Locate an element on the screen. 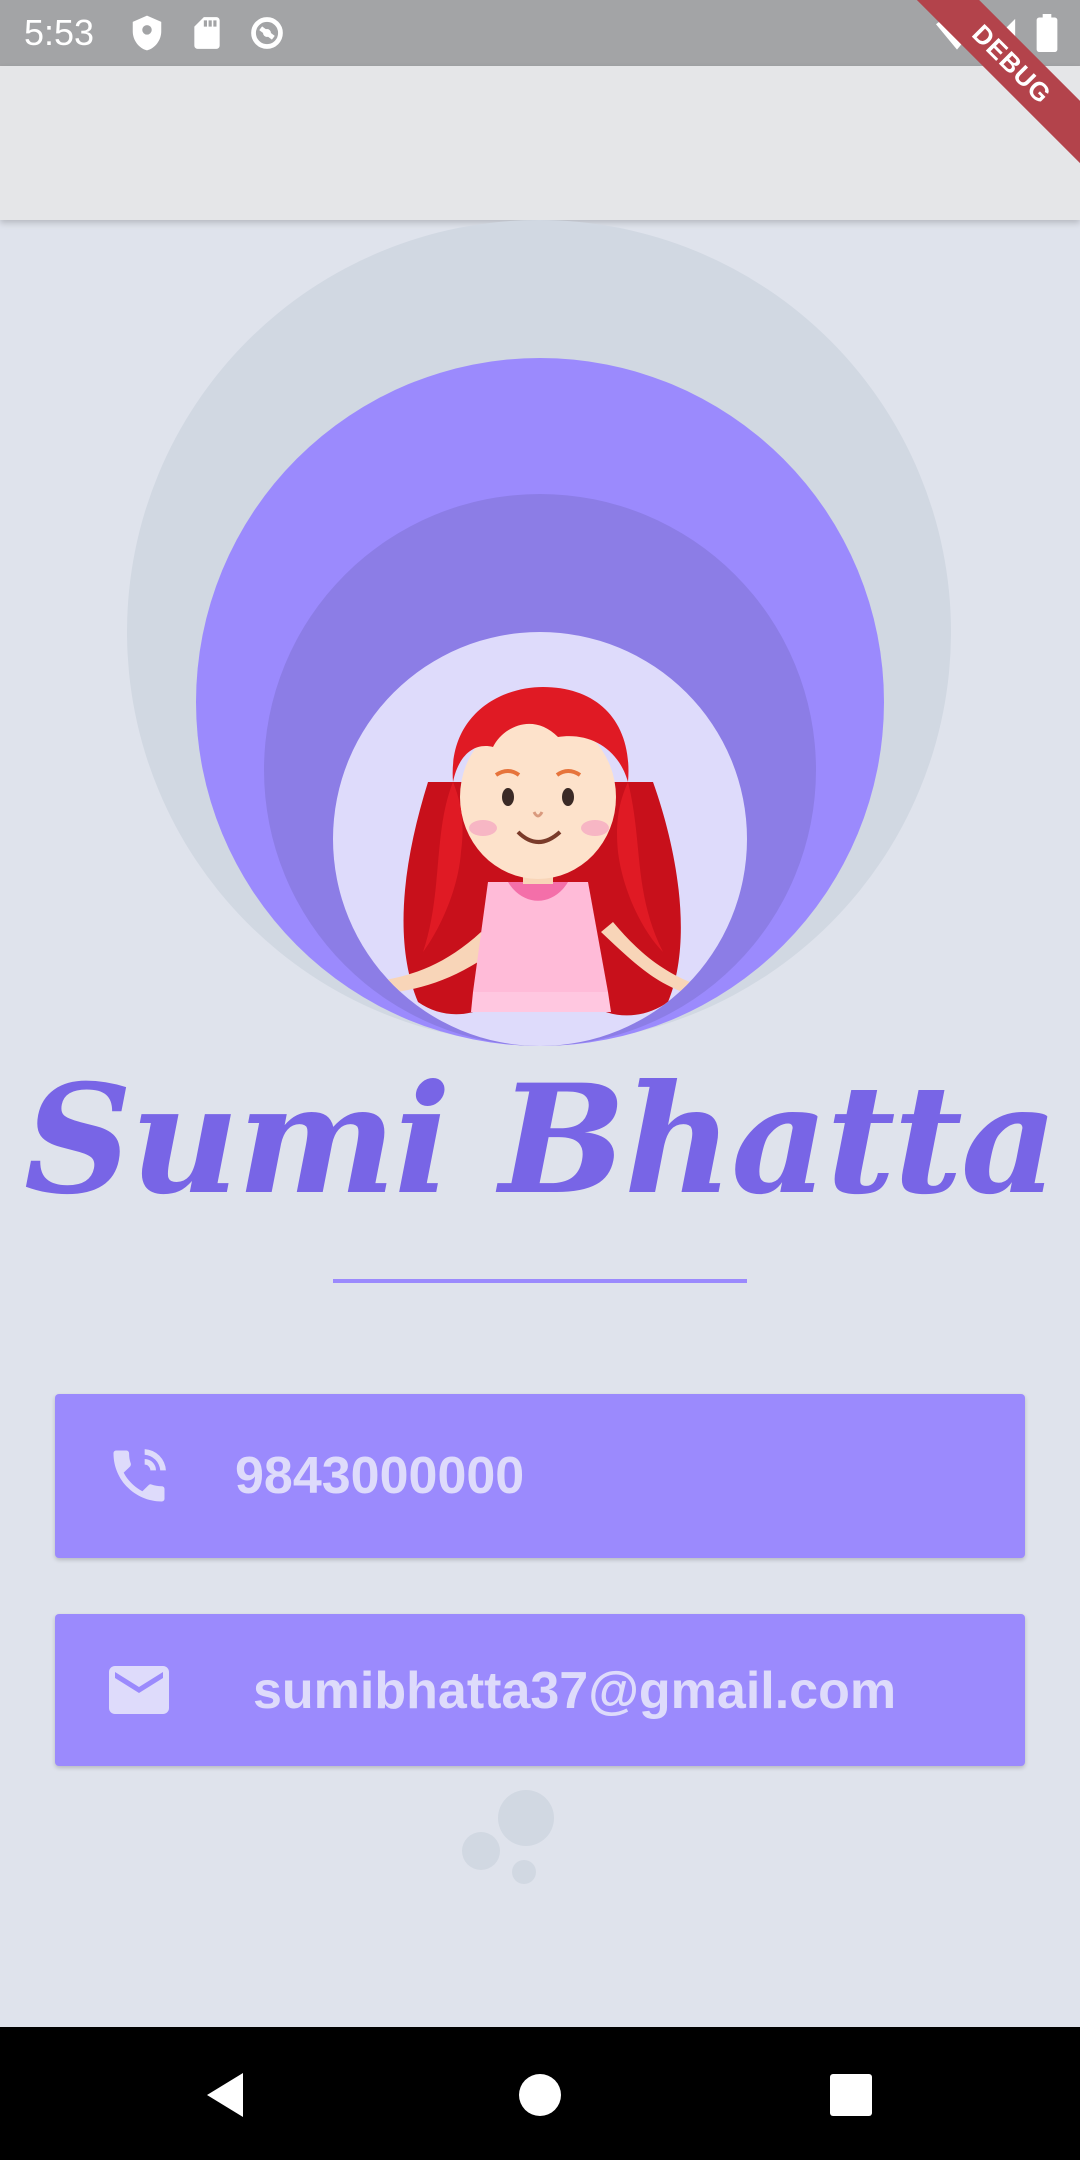 The height and width of the screenshot is (2160, 1080). app-bar is located at coordinates (540, 143).